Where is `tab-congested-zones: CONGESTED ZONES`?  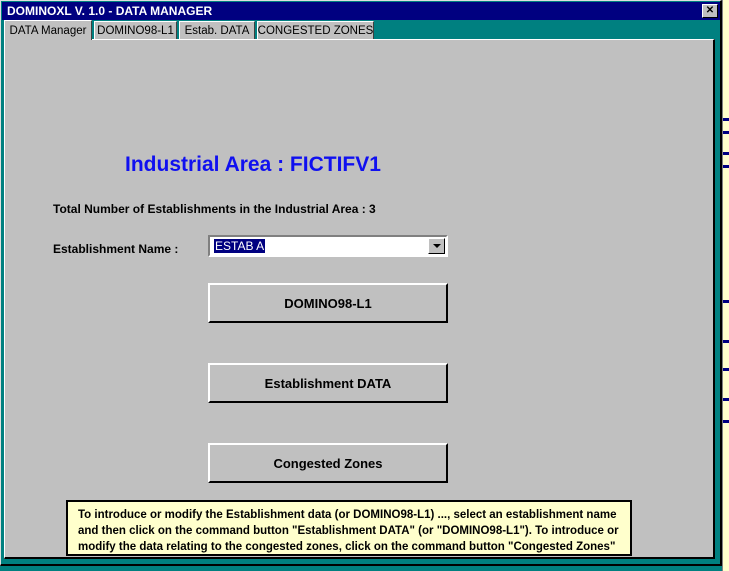 tab-congested-zones: CONGESTED ZONES is located at coordinates (315, 30).